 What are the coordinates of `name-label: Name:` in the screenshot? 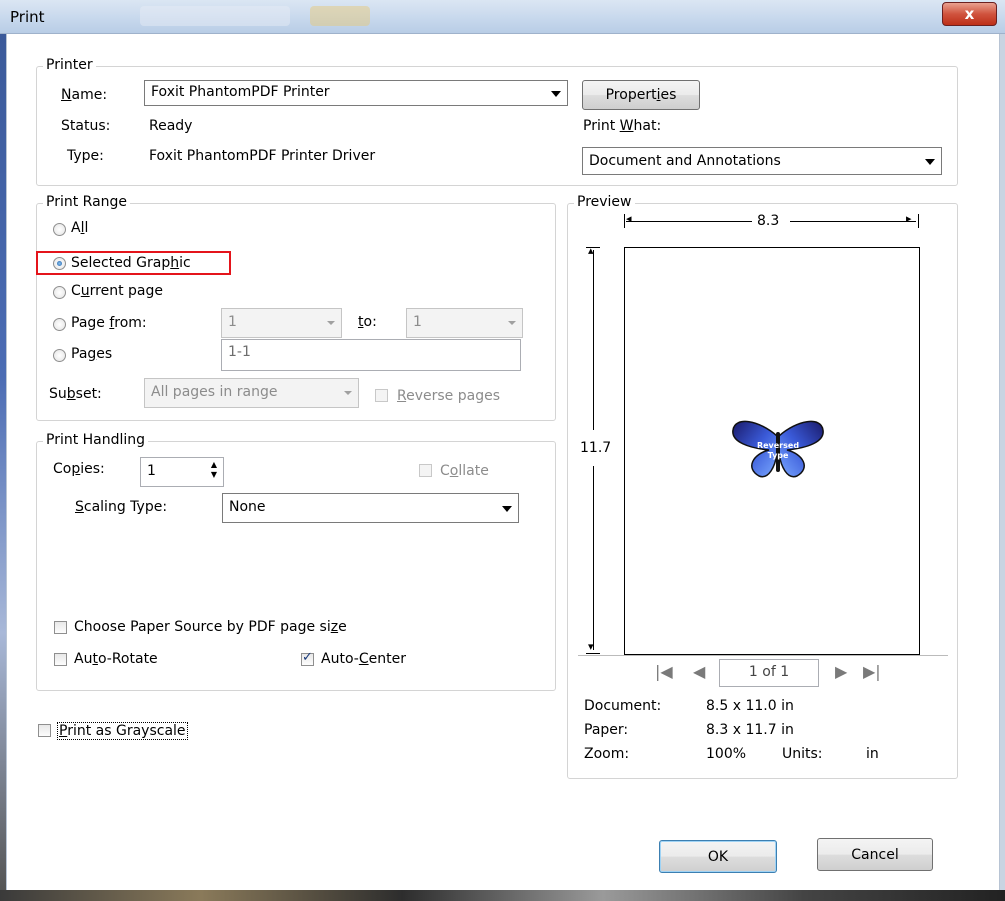 It's located at (84, 95).